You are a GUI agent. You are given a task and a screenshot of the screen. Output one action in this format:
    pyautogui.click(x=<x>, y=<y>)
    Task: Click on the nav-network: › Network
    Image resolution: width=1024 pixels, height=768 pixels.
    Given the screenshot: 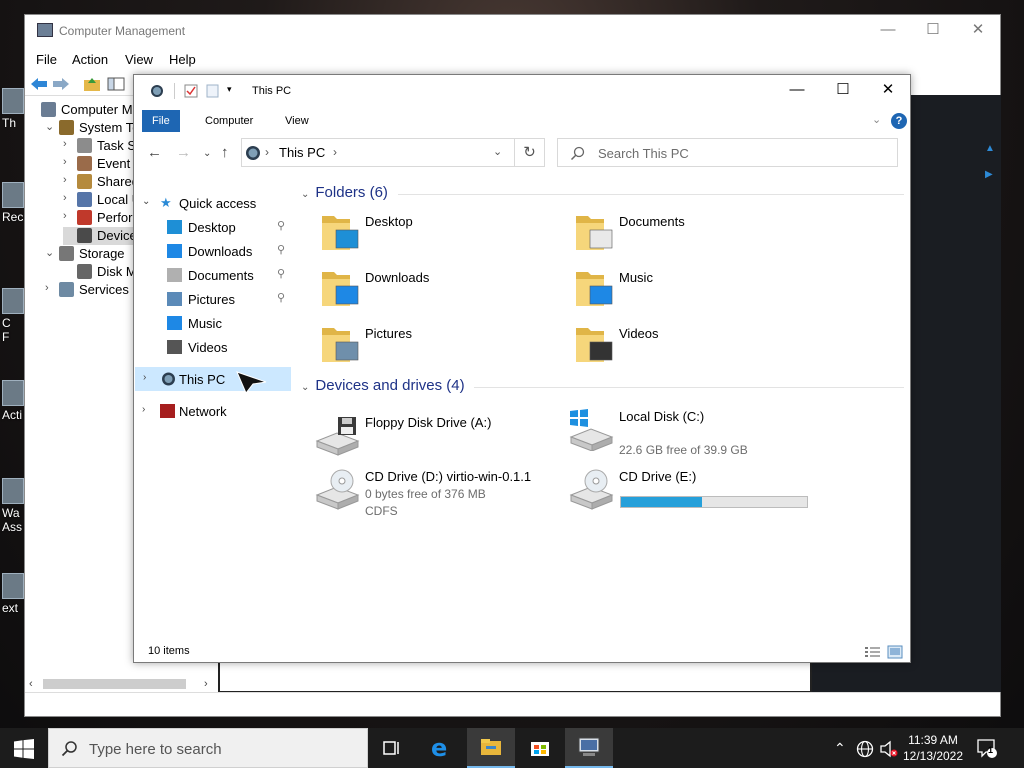 What is the action you would take?
    pyautogui.click(x=214, y=411)
    